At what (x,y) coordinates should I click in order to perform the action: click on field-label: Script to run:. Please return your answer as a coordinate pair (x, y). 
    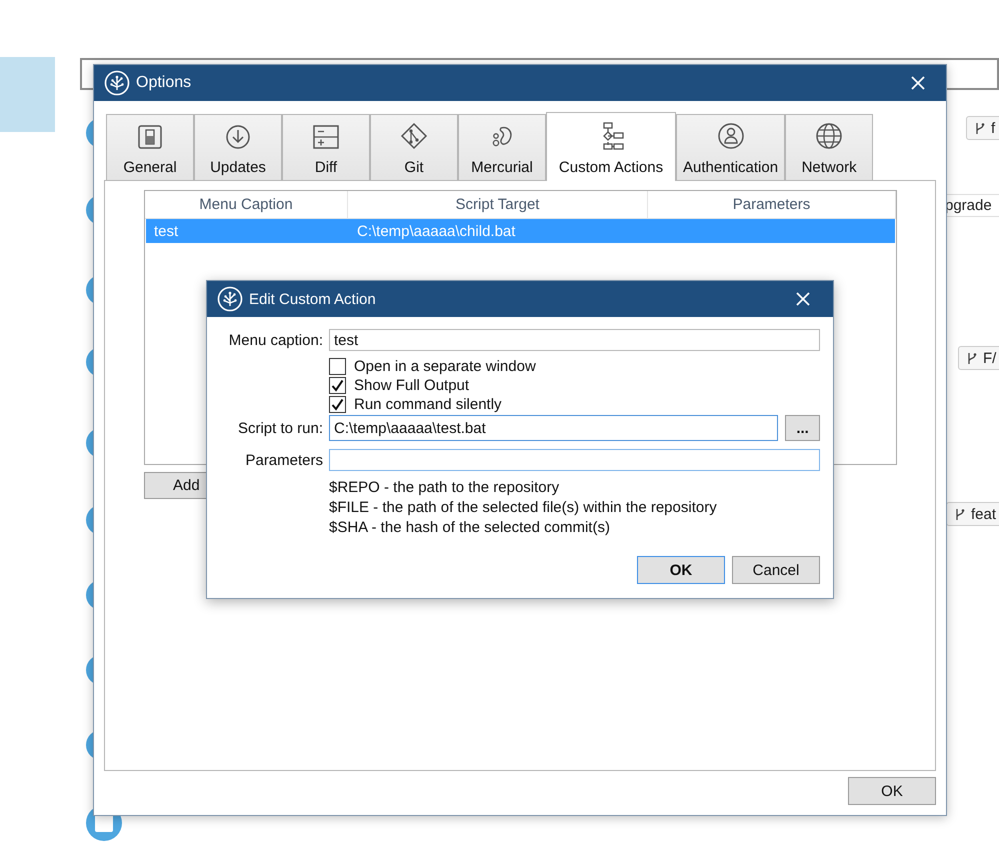
    Looking at the image, I should click on (279, 428).